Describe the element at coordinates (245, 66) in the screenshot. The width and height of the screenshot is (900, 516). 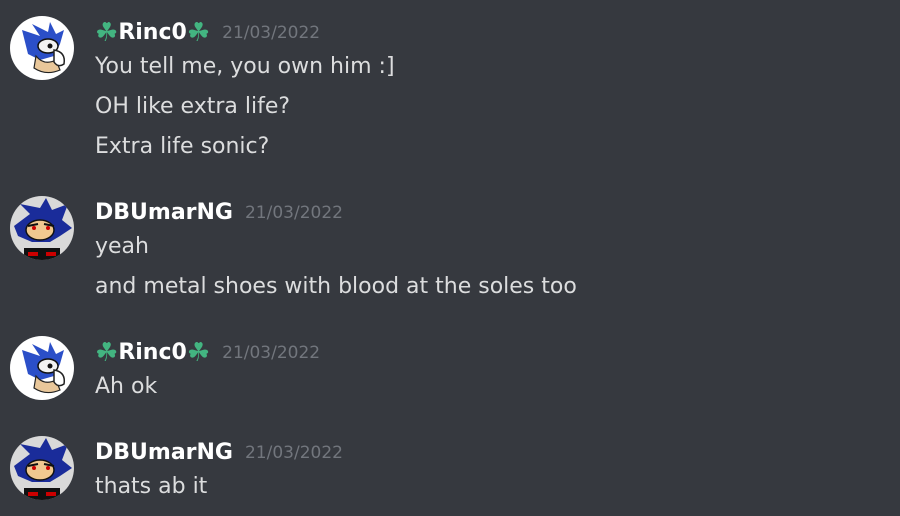
I see `message-text: You tell me, you own him :]` at that location.